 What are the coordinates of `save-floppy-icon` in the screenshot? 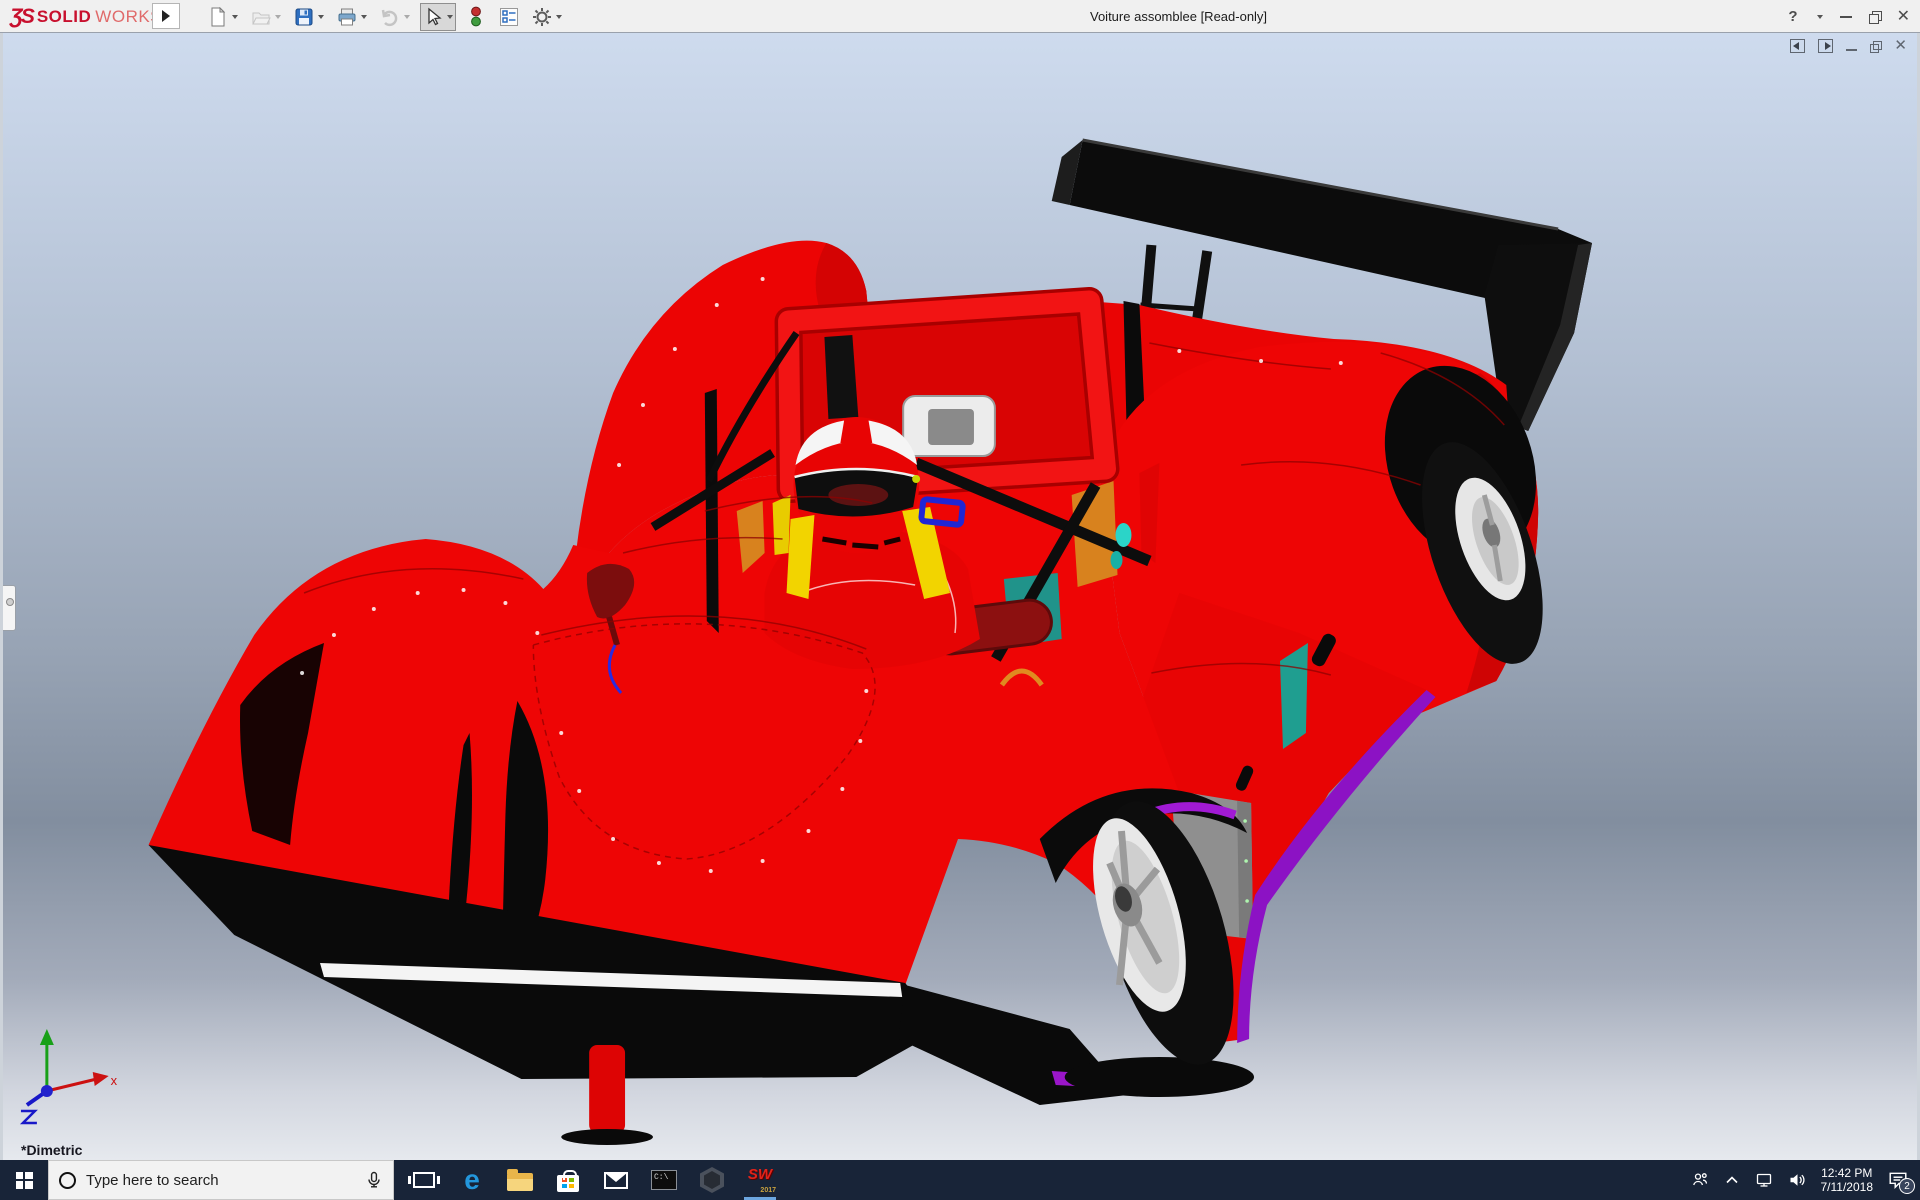 It's located at (304, 16).